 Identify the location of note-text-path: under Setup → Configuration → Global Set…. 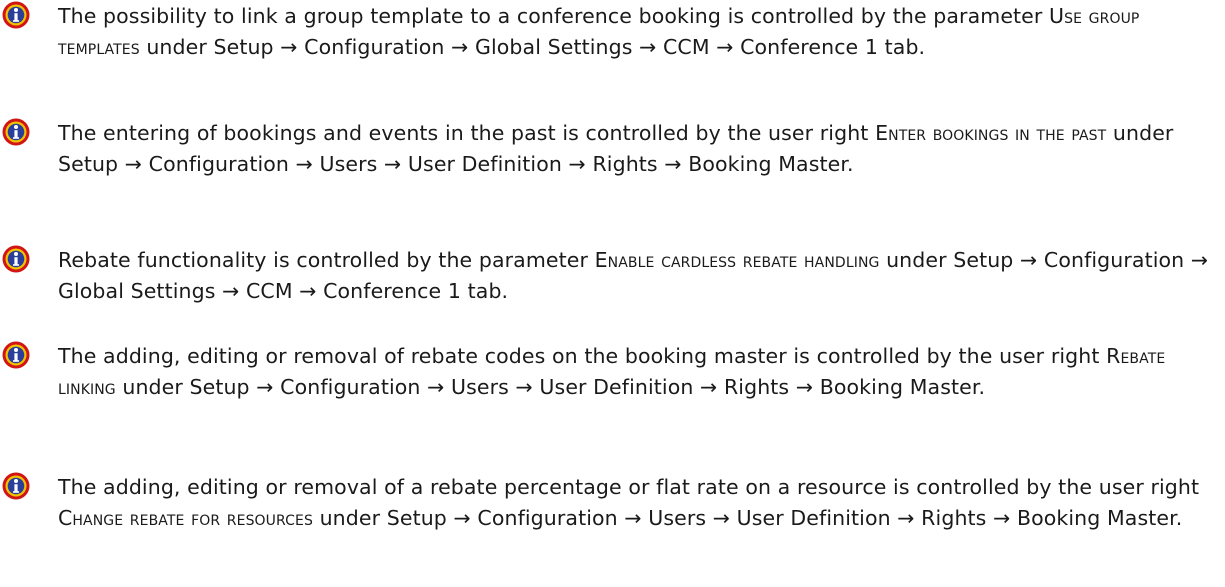
(532, 47).